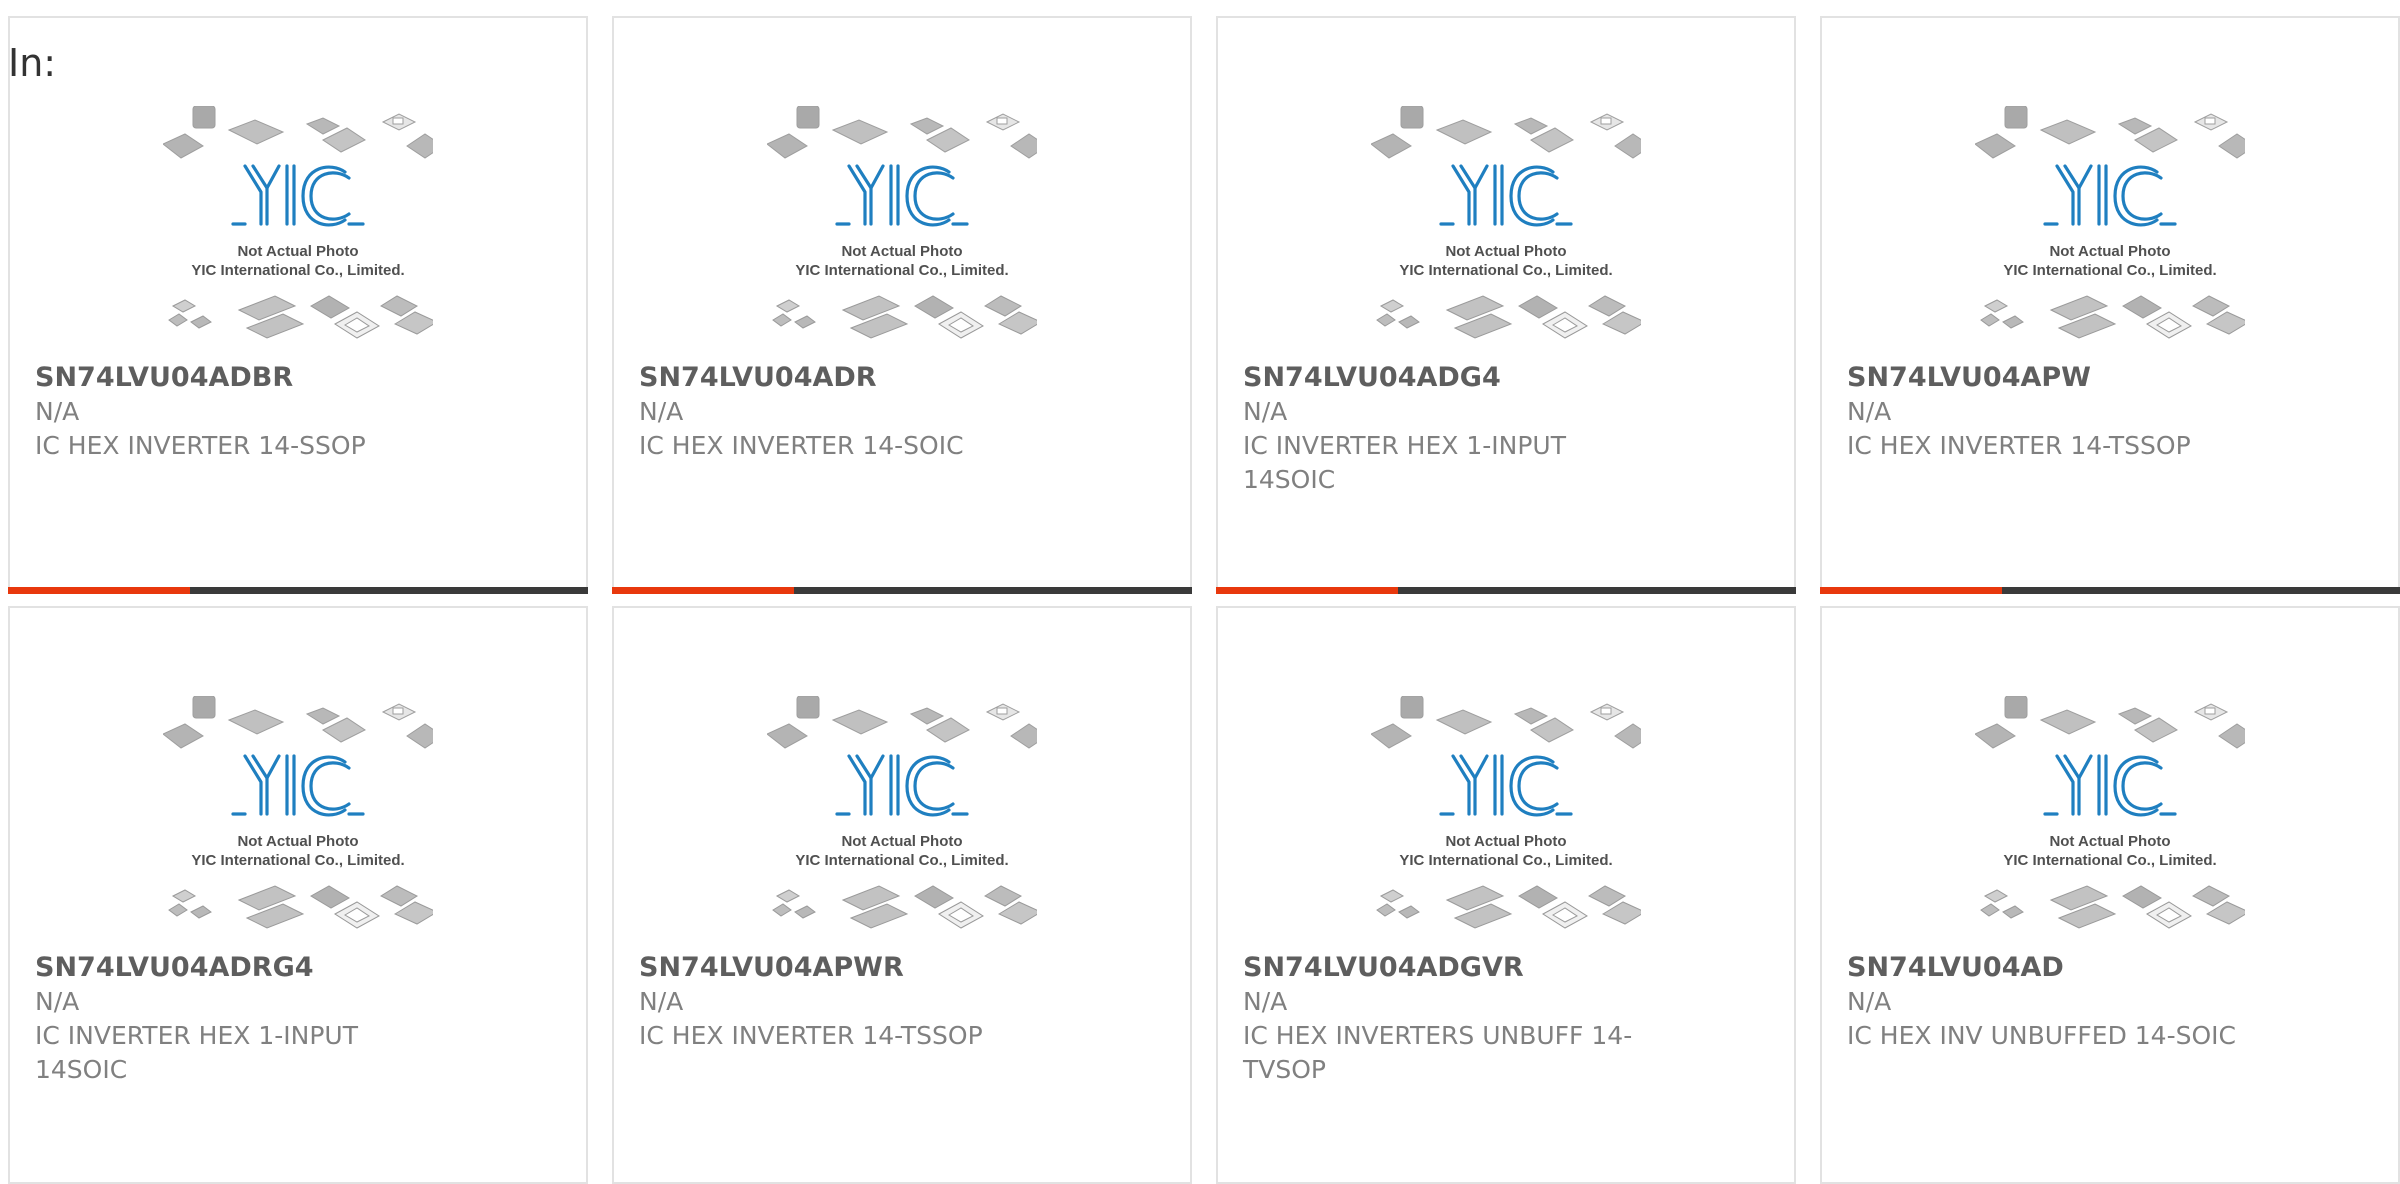 This screenshot has height=1184, width=2400. Describe the element at coordinates (2057, 378) in the screenshot. I see `part-number-link: SN74LVU04APW` at that location.